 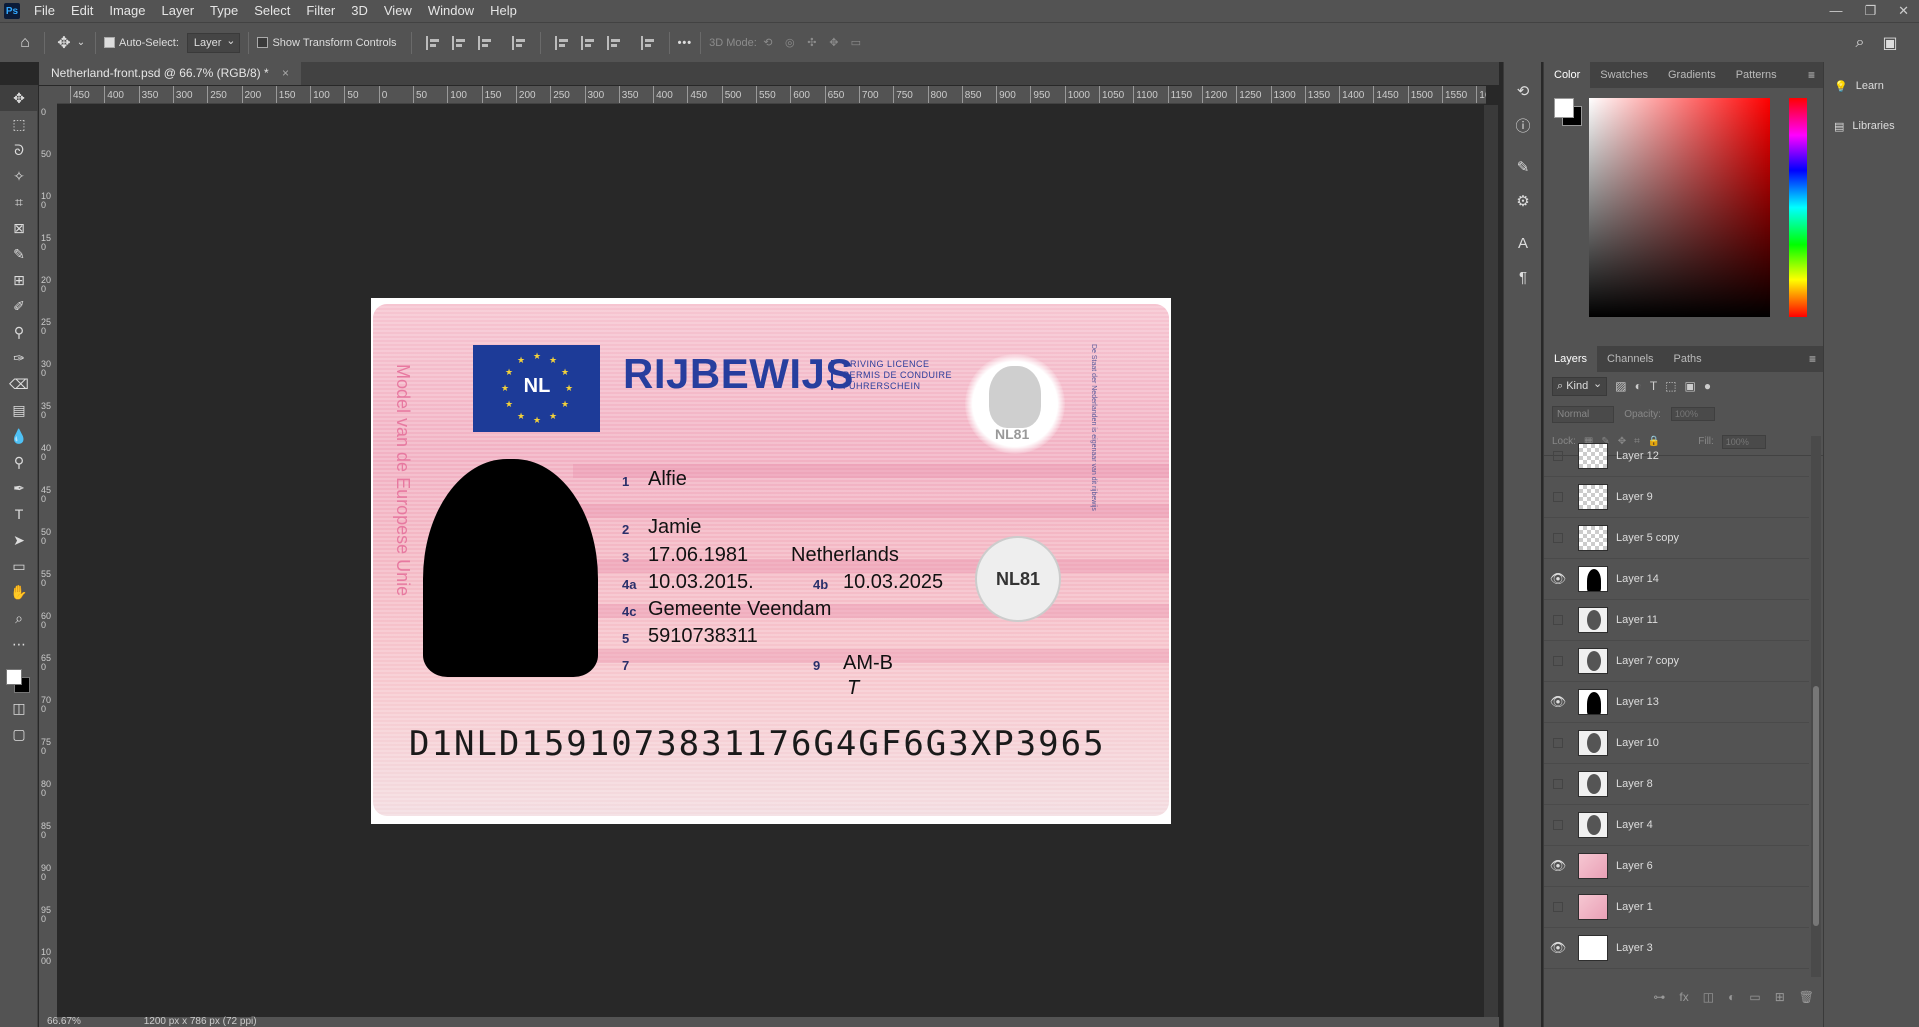 What do you see at coordinates (1903, 11) in the screenshot?
I see `close-window-button: ✕` at bounding box center [1903, 11].